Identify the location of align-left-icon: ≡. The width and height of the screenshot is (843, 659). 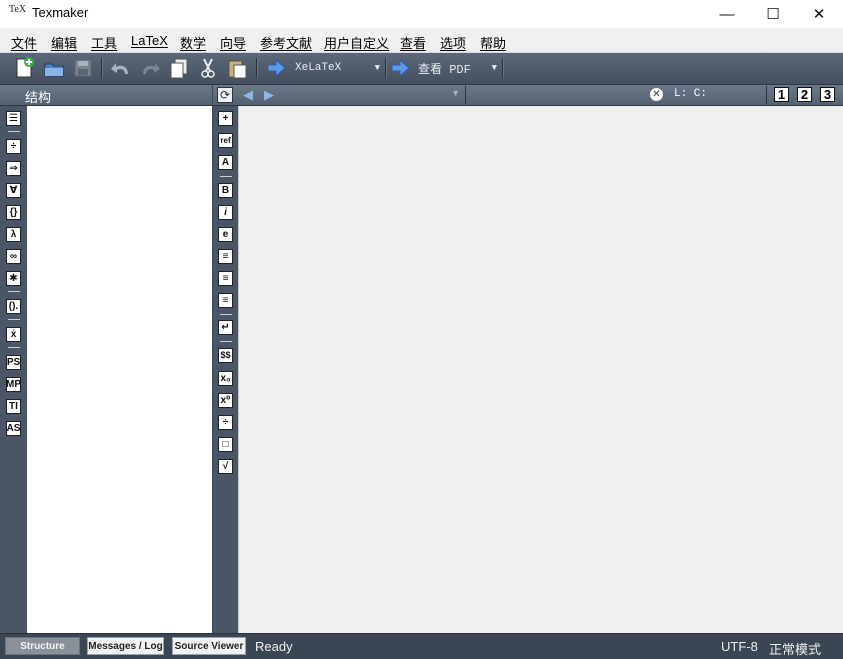
(225, 256).